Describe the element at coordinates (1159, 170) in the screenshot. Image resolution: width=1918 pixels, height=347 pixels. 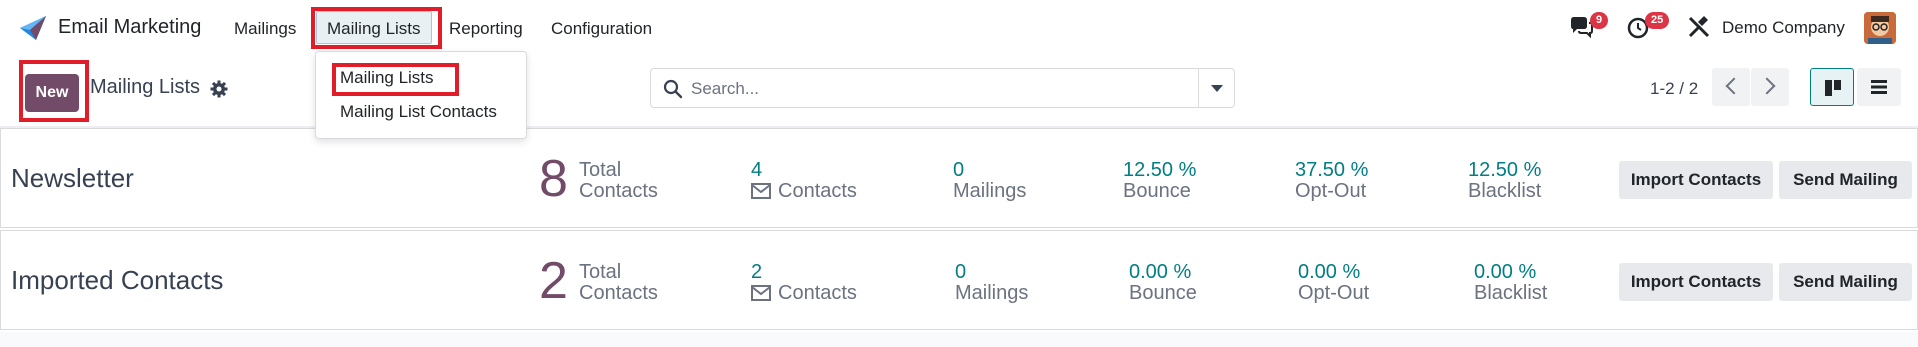
I see `bounce-value: 12.50 %` at that location.